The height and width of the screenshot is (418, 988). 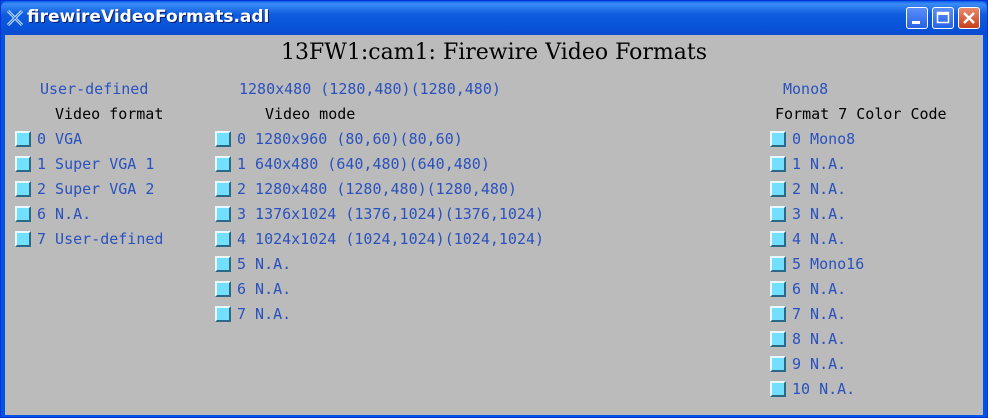 What do you see at coordinates (15, 18) in the screenshot?
I see `medm-x-icon` at bounding box center [15, 18].